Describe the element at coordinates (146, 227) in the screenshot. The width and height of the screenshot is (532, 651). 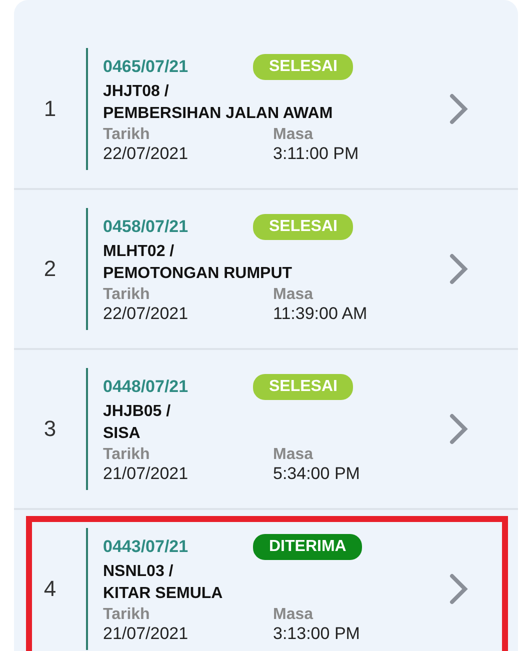
I see `order-code: 0458/07/21` at that location.